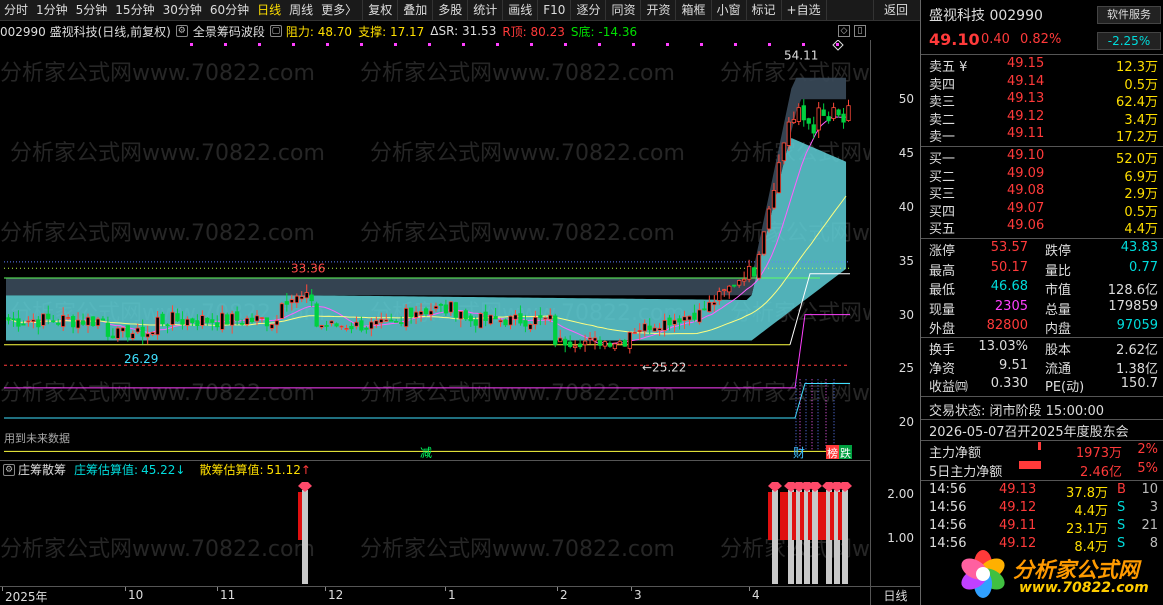 The height and width of the screenshot is (605, 1163). What do you see at coordinates (676, 10) in the screenshot?
I see `toolbar-separator` at bounding box center [676, 10].